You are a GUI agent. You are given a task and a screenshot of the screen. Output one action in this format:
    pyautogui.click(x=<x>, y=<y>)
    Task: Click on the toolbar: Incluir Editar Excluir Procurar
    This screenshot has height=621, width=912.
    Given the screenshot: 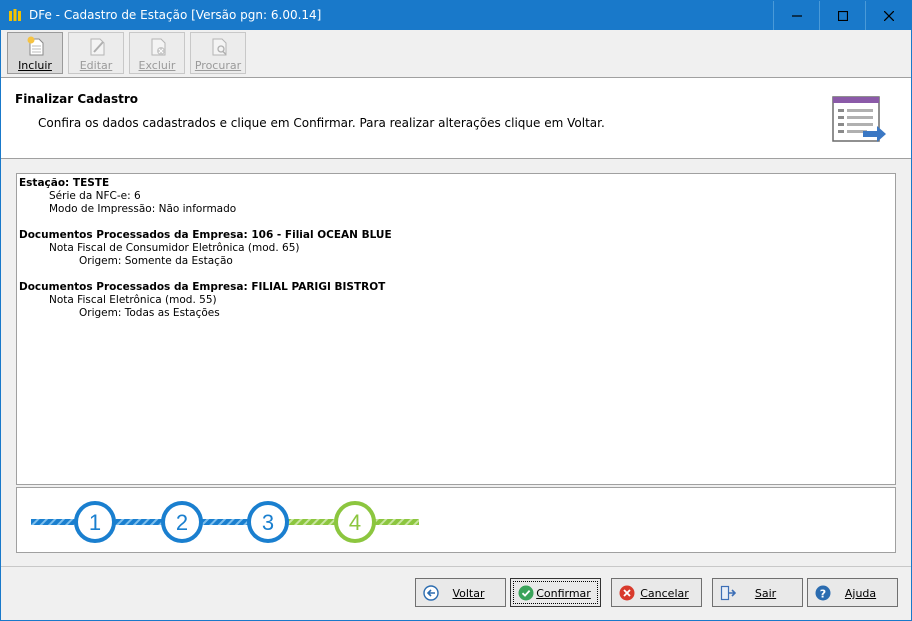 What is the action you would take?
    pyautogui.click(x=456, y=54)
    